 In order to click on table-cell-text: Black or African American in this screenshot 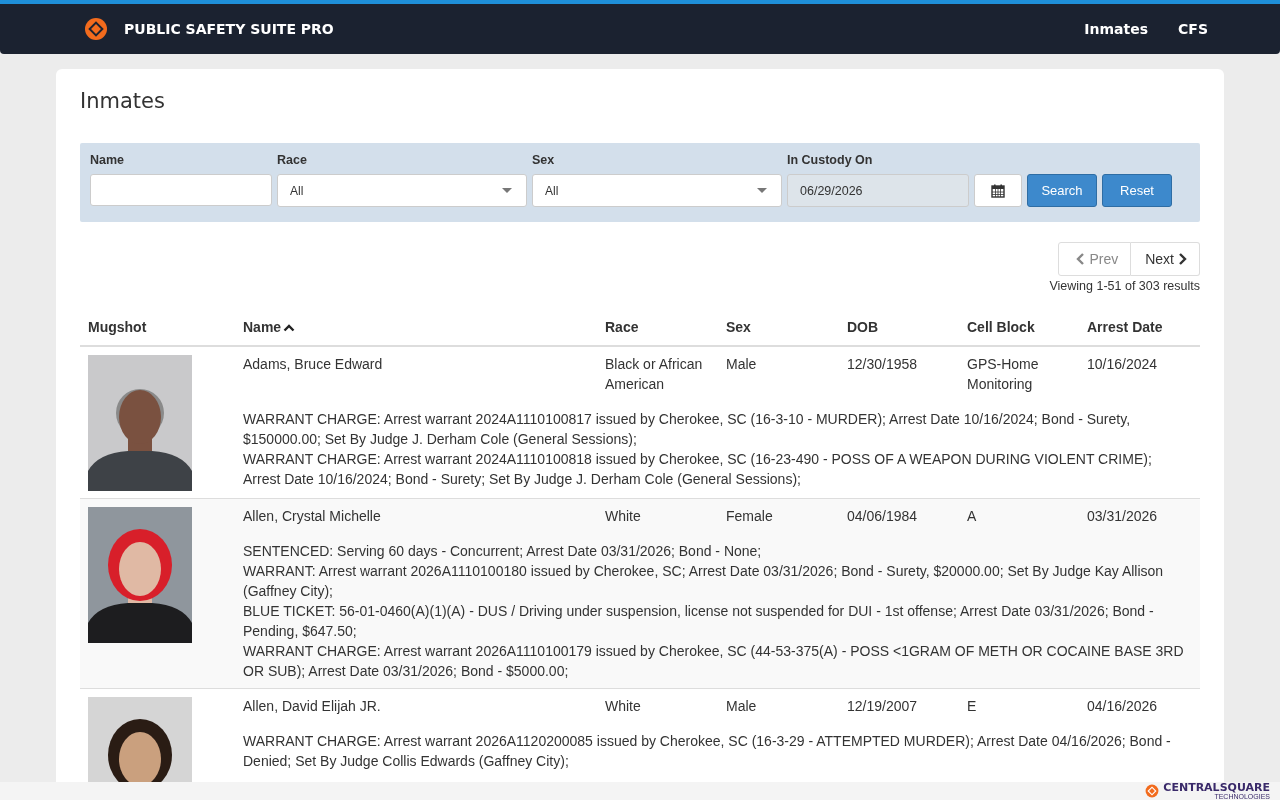, I will do `click(654, 374)`.